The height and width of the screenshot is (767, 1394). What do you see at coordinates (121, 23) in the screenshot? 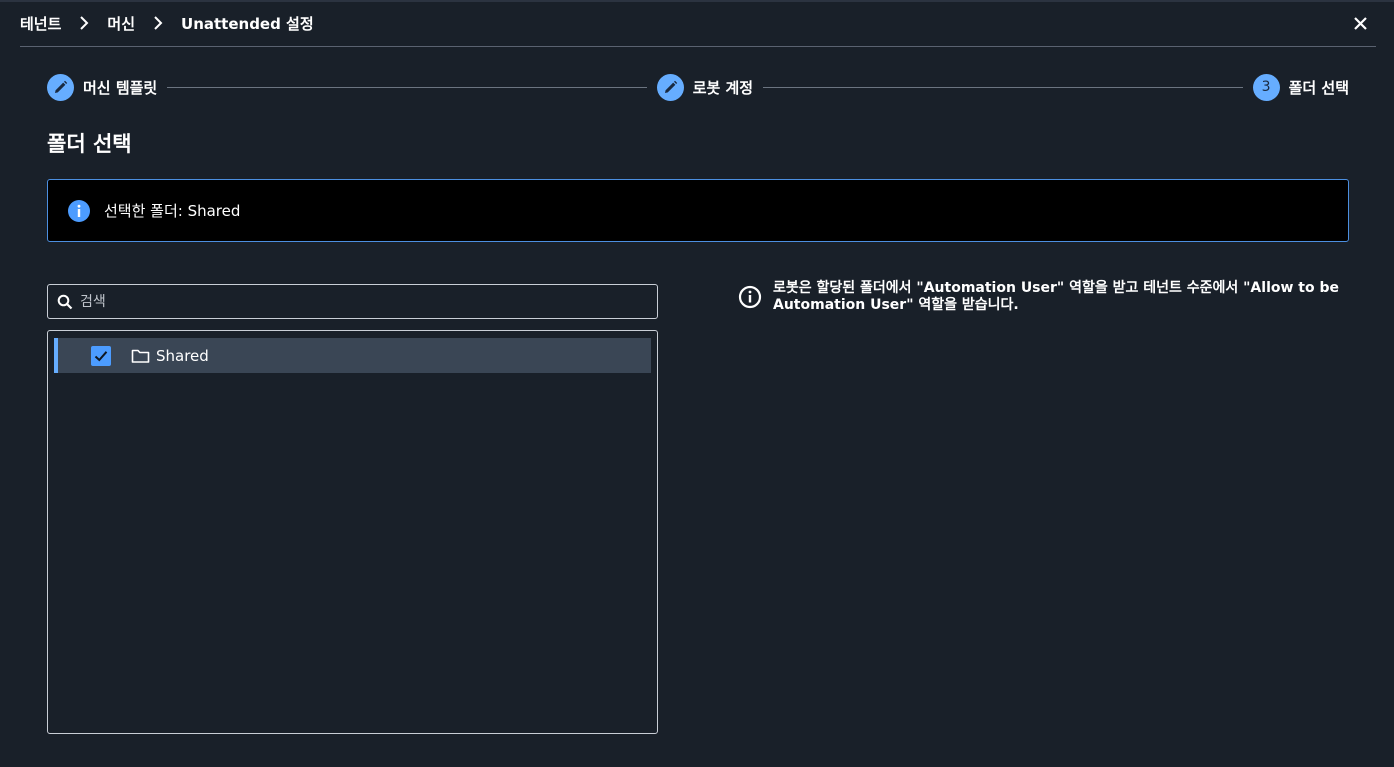
I see `breadcrumb-item-machine: 머신` at bounding box center [121, 23].